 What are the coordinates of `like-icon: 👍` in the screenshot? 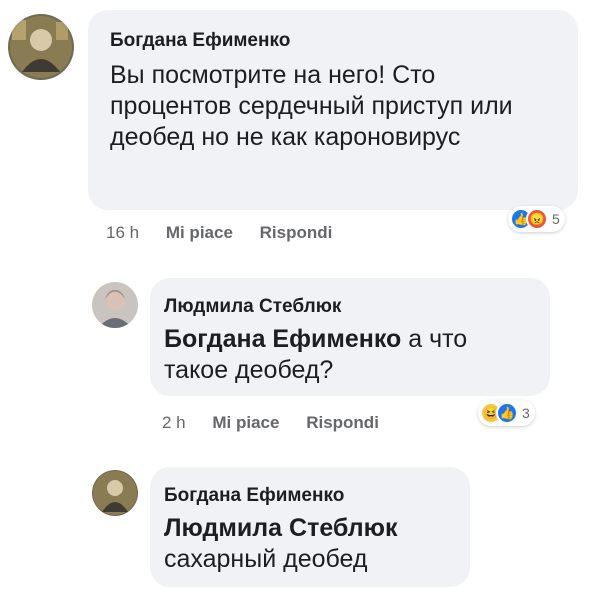 It's located at (507, 413).